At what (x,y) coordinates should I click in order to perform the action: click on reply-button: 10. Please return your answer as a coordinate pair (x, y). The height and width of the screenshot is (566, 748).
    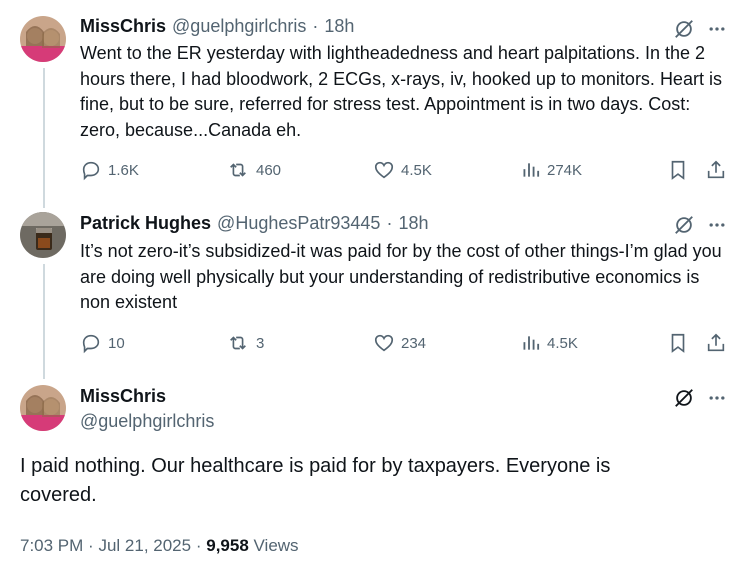
    Looking at the image, I should click on (102, 343).